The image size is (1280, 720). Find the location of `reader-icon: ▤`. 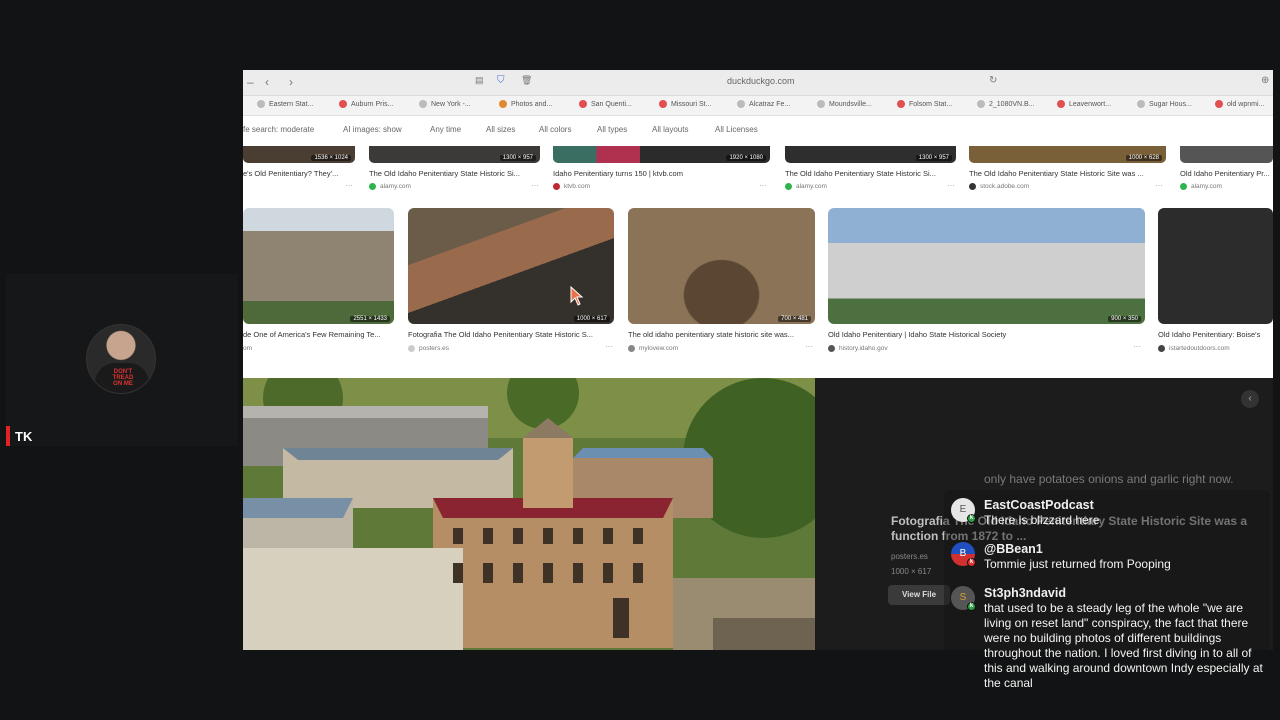

reader-icon: ▤ is located at coordinates (479, 80).